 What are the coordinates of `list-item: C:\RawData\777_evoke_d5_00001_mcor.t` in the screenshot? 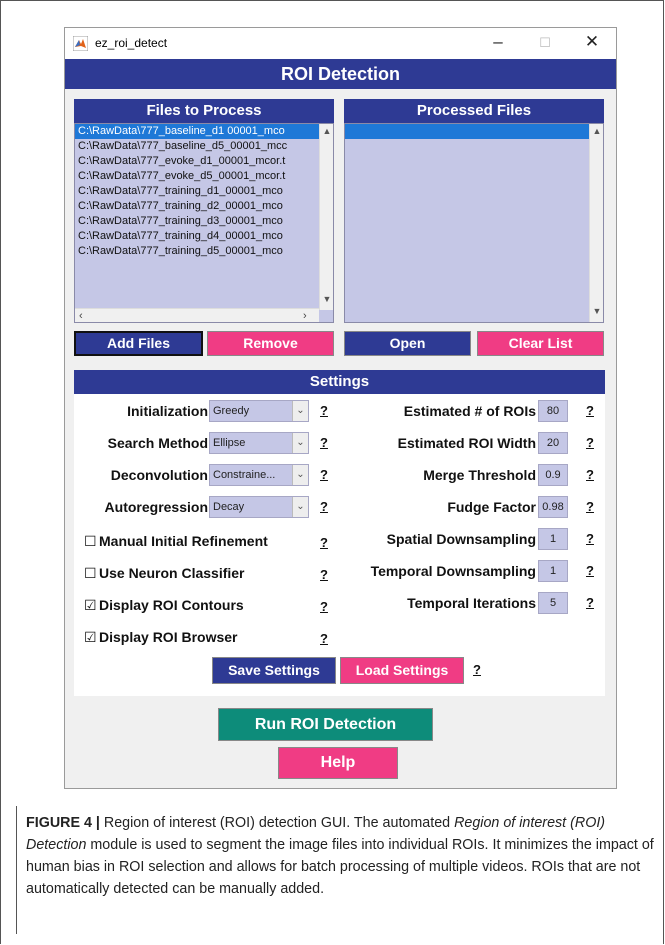 It's located at (197, 176).